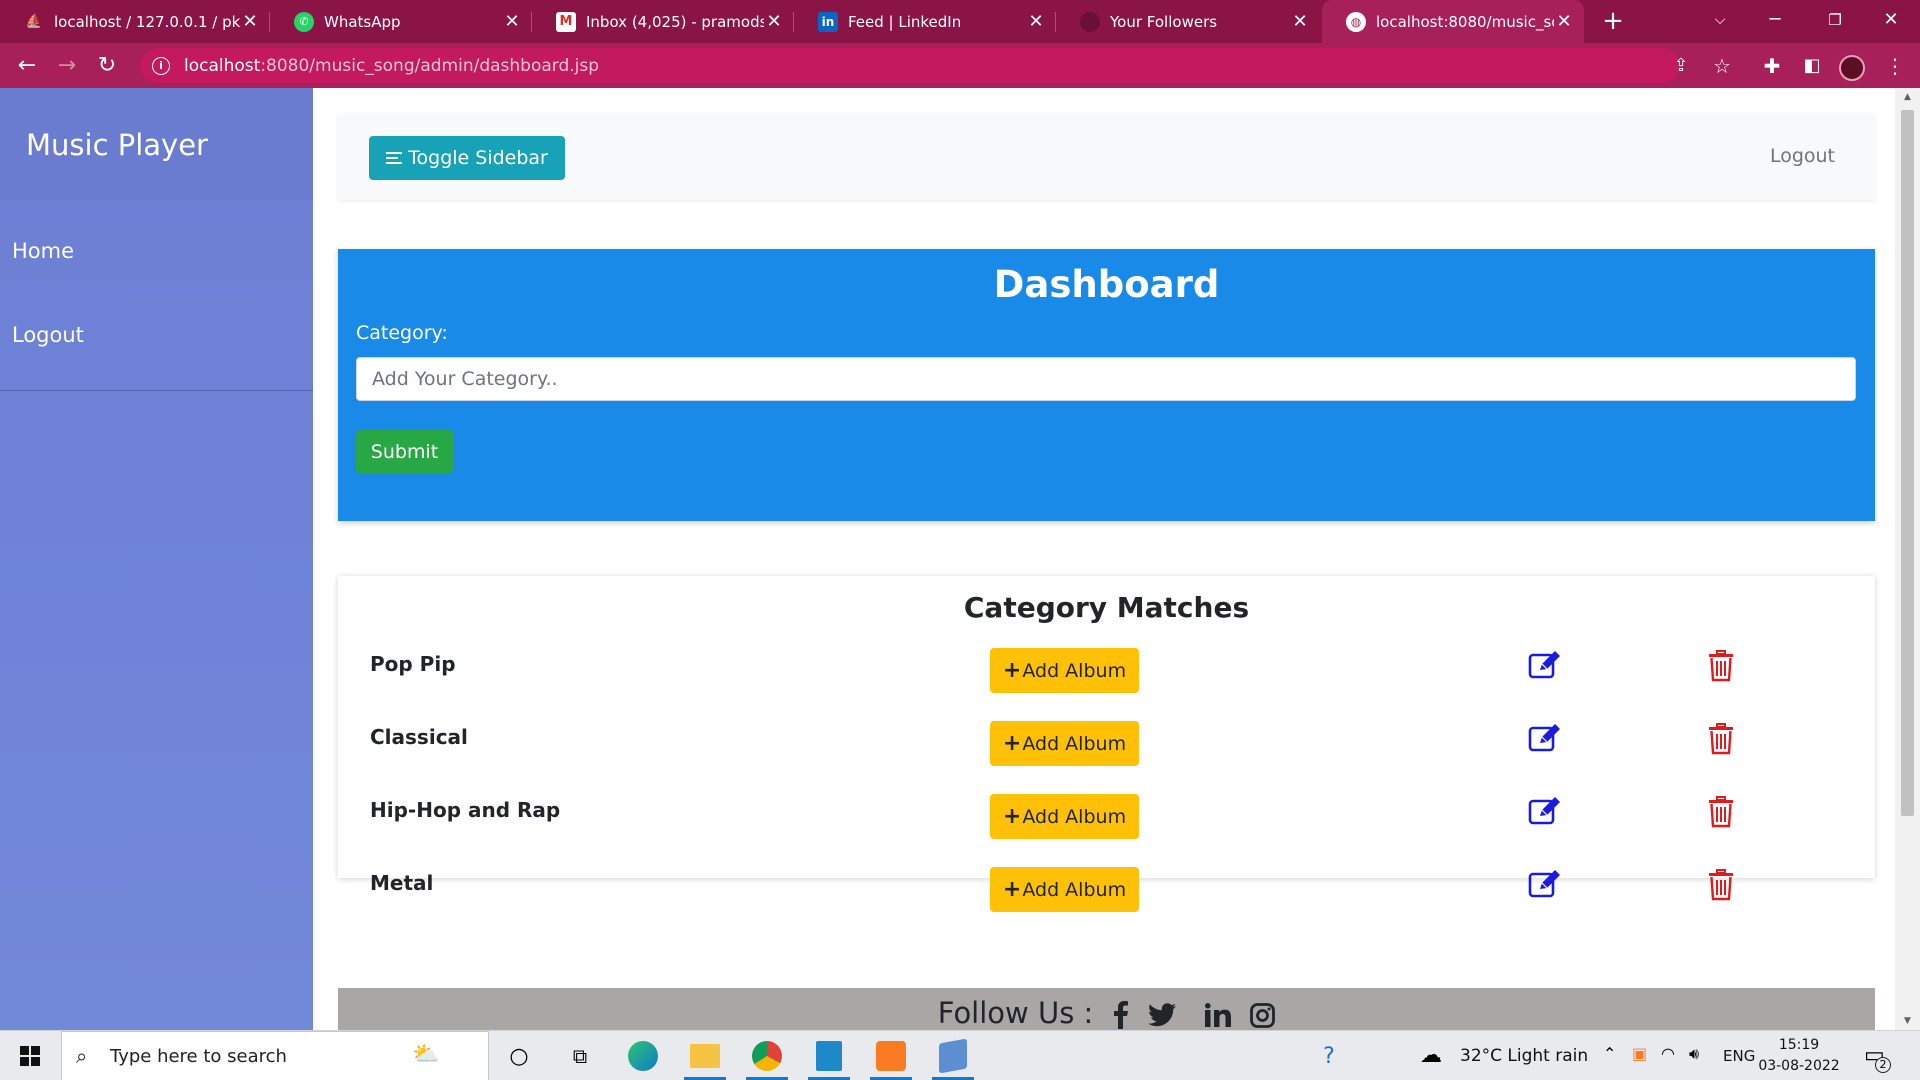 This screenshot has width=1920, height=1080. I want to click on restore-button: ❐, so click(1835, 21).